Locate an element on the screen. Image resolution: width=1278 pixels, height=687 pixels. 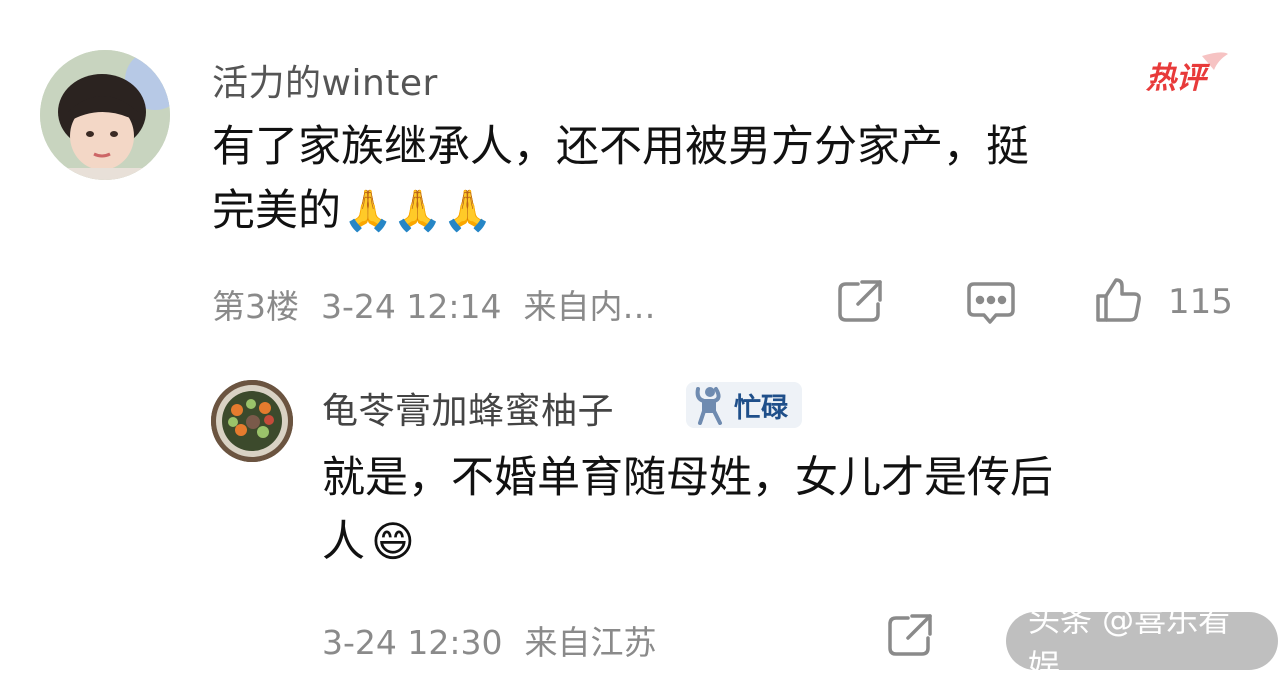
commenter-avatar is located at coordinates (105, 115).